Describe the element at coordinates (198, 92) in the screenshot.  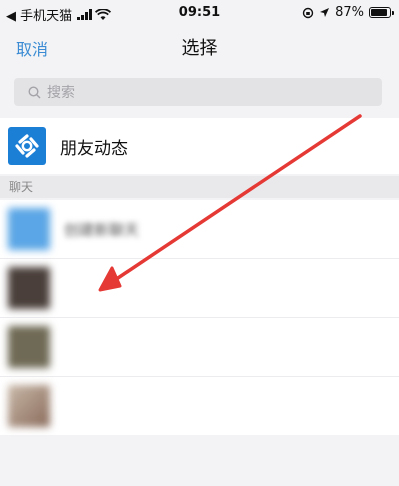
I see `search-input: 搜索` at that location.